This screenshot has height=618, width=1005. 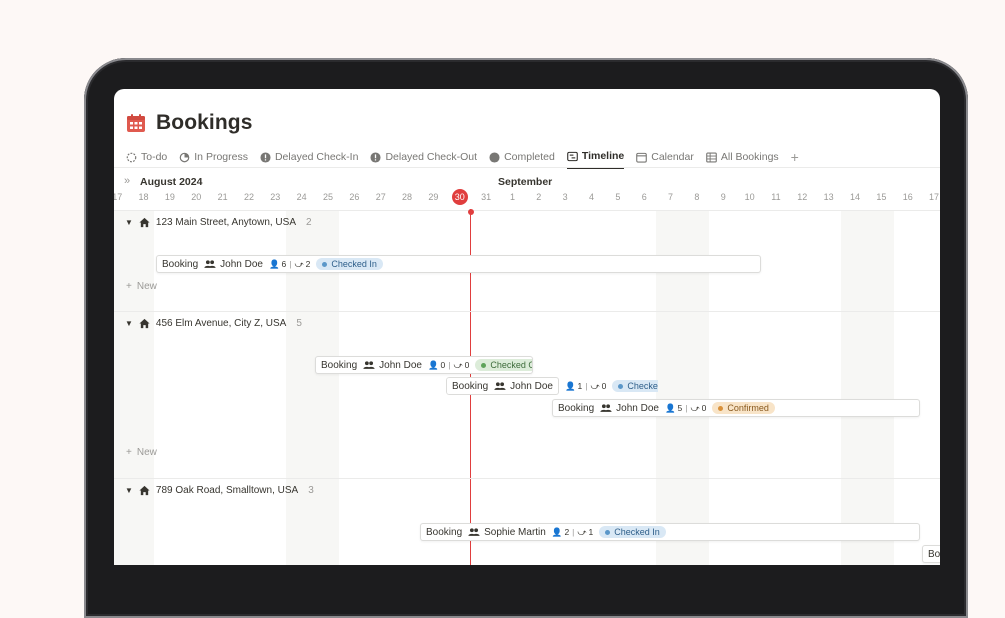 I want to click on guest-counts: 👤 2 | ⤻ 1, so click(x=572, y=532).